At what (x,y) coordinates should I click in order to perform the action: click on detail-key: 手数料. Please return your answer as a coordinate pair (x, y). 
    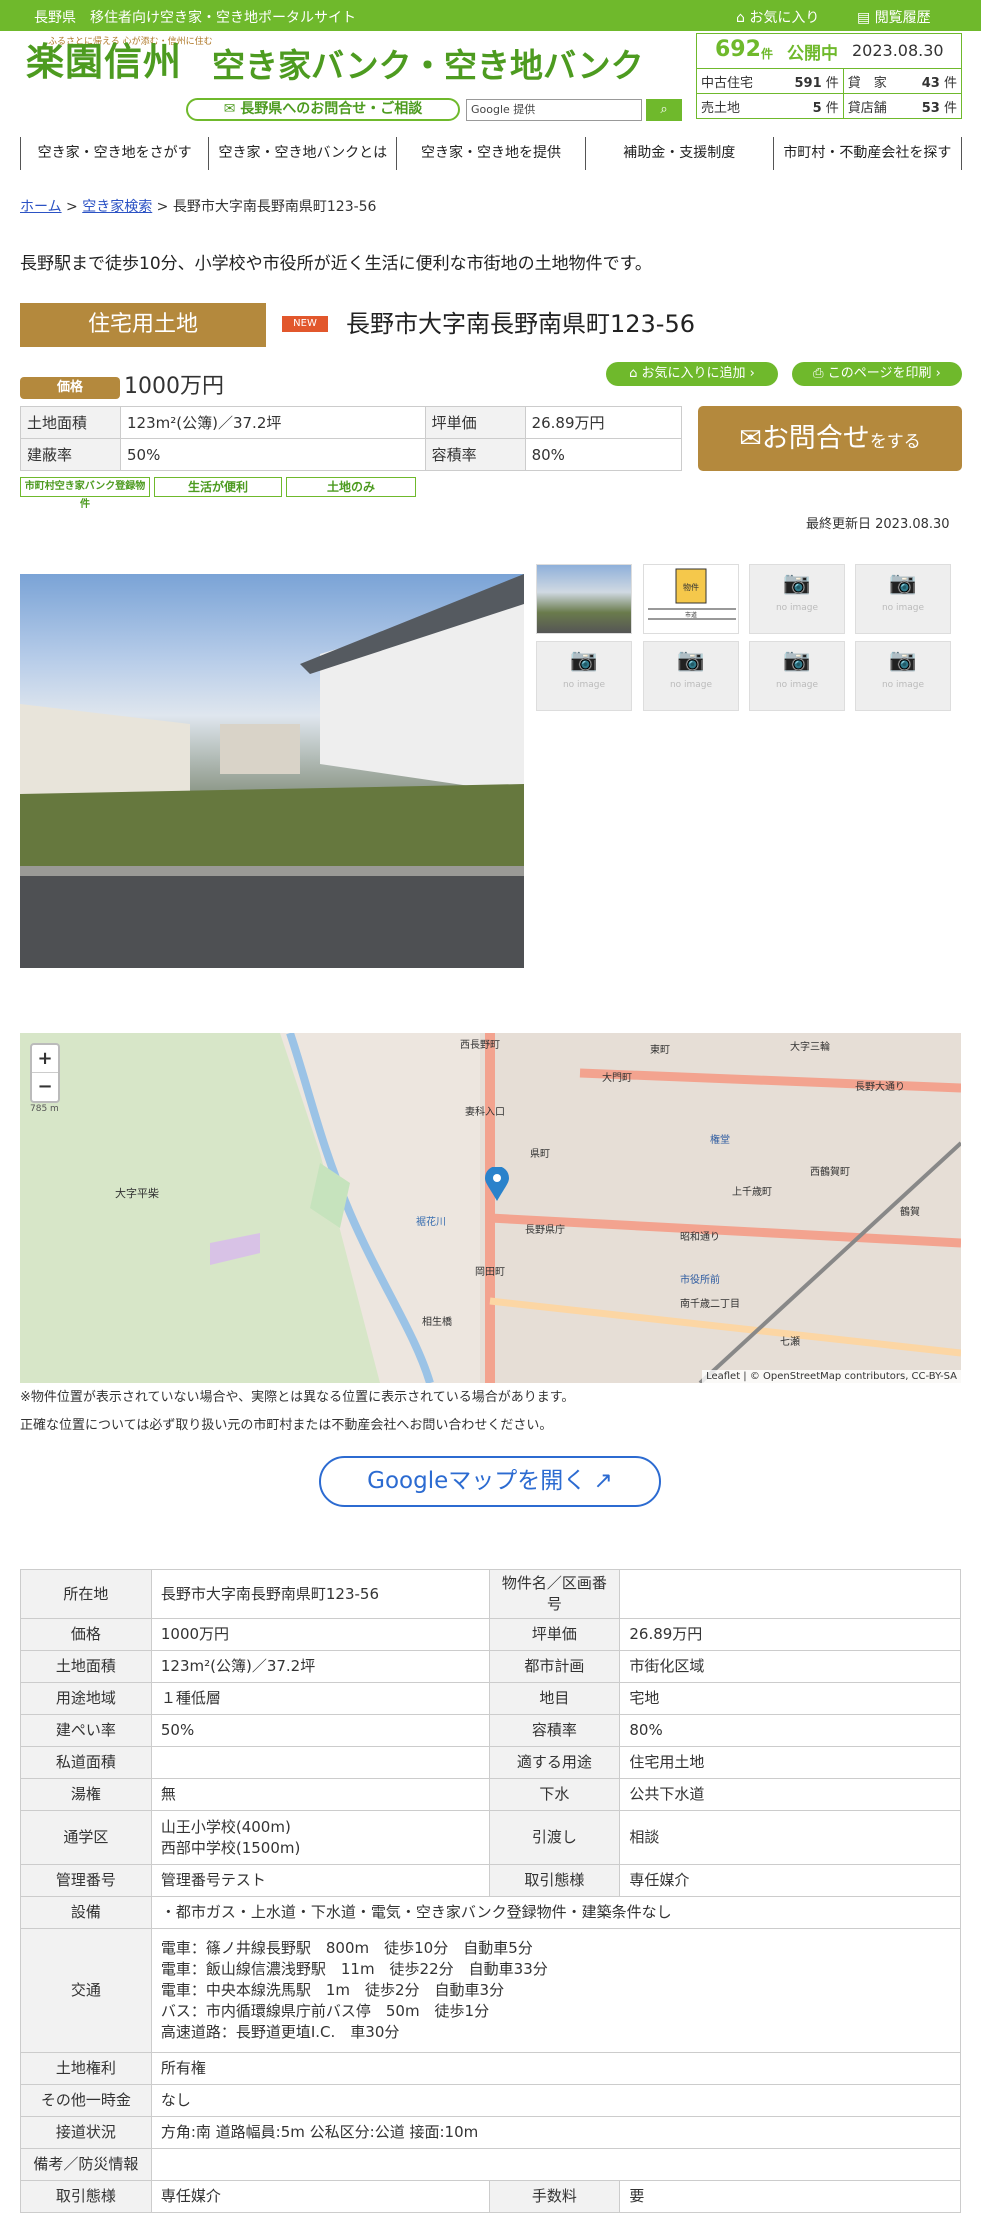
    Looking at the image, I should click on (554, 2196).